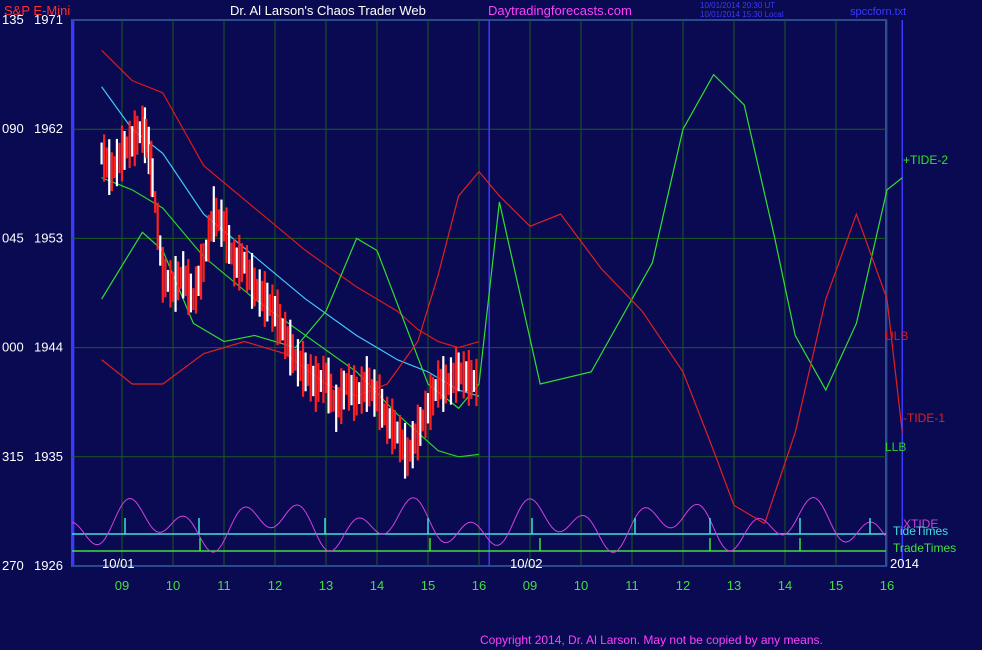  What do you see at coordinates (920, 531) in the screenshot?
I see `label-tide-times: TideTimes` at bounding box center [920, 531].